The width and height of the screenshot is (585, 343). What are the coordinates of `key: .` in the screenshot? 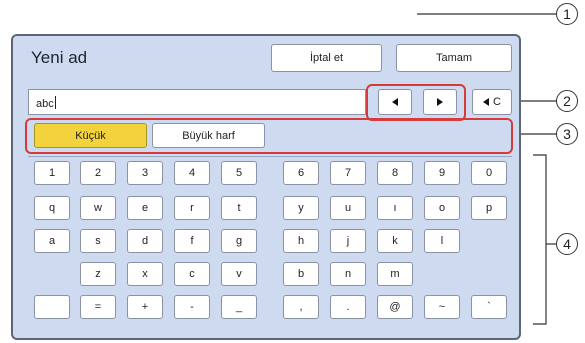 It's located at (348, 307).